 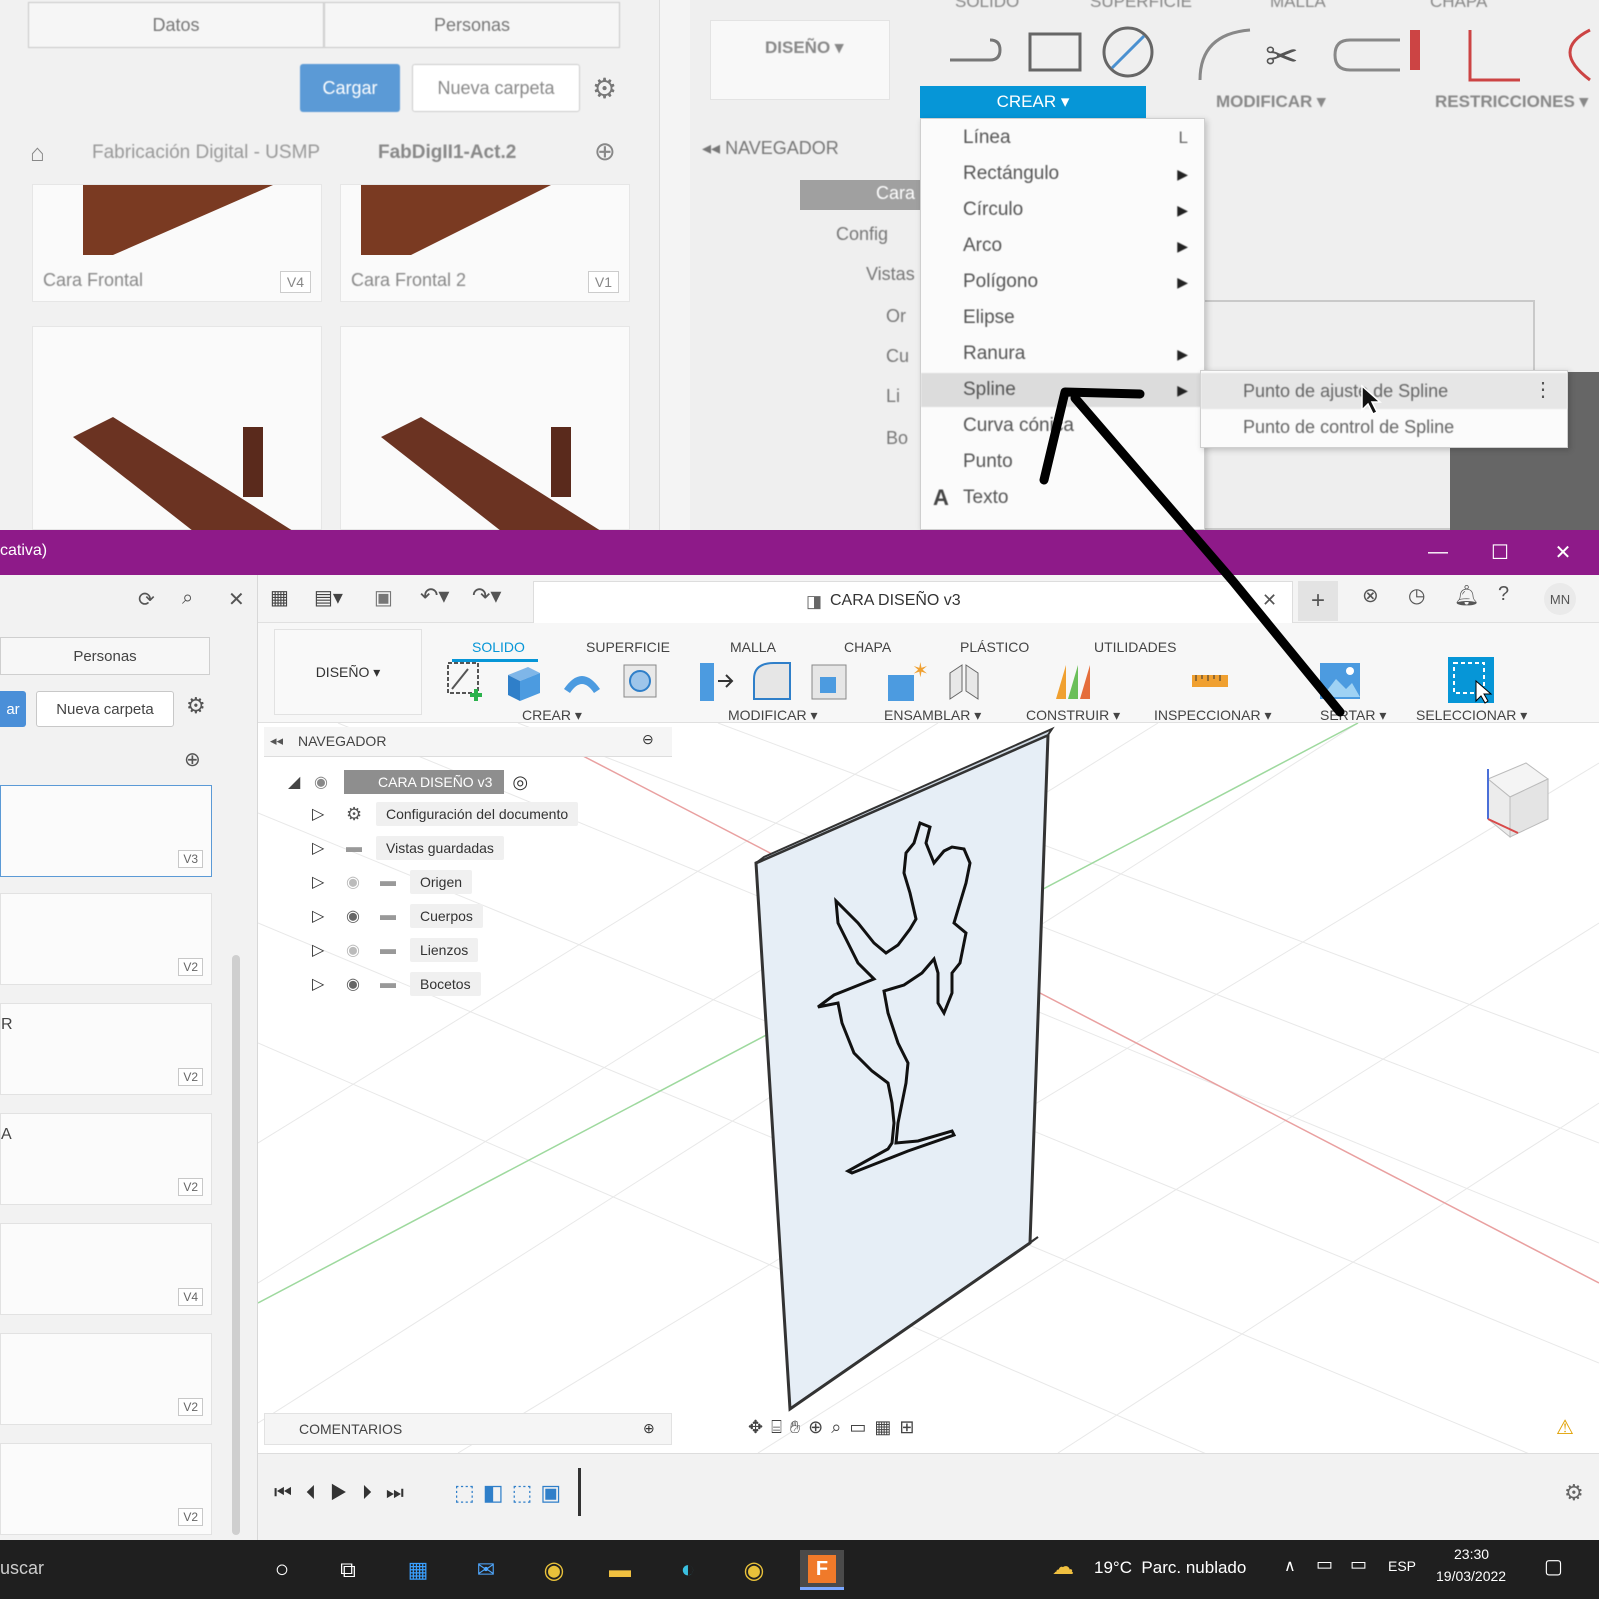 What do you see at coordinates (640, 681) in the screenshot?
I see `hole-icon` at bounding box center [640, 681].